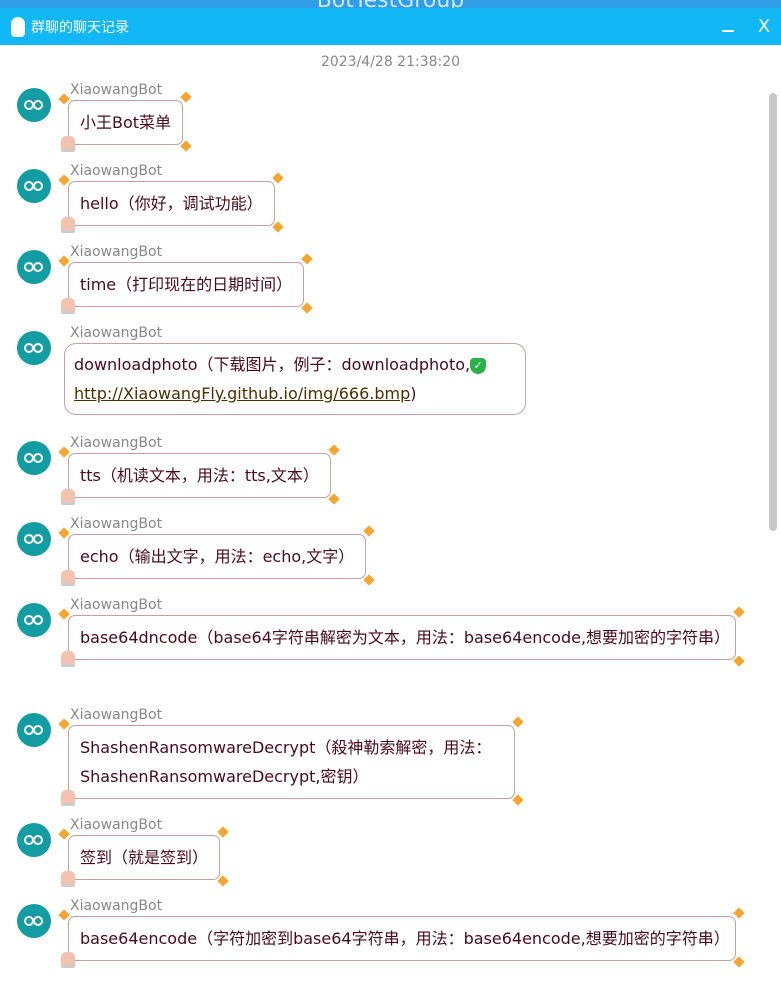 The image size is (781, 1001). I want to click on minimize-button, so click(728, 26).